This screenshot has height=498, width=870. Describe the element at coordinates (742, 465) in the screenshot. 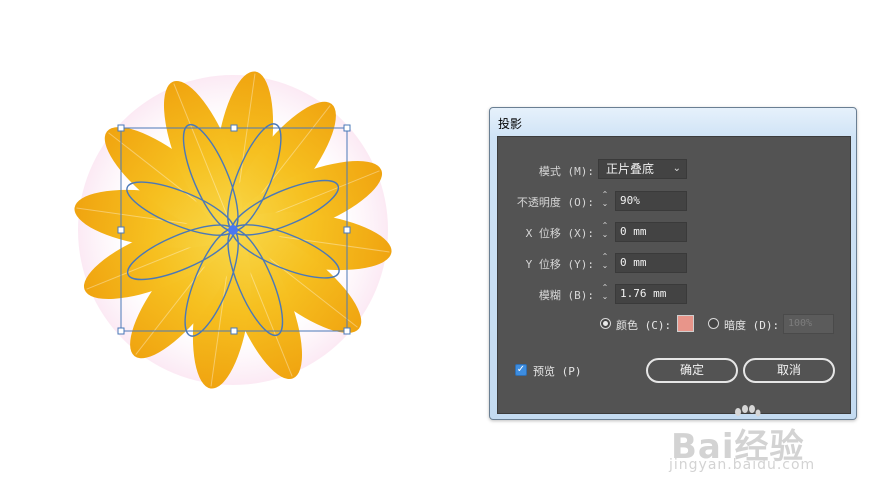

I see `watermark-url: jingyan.baidu.com` at that location.